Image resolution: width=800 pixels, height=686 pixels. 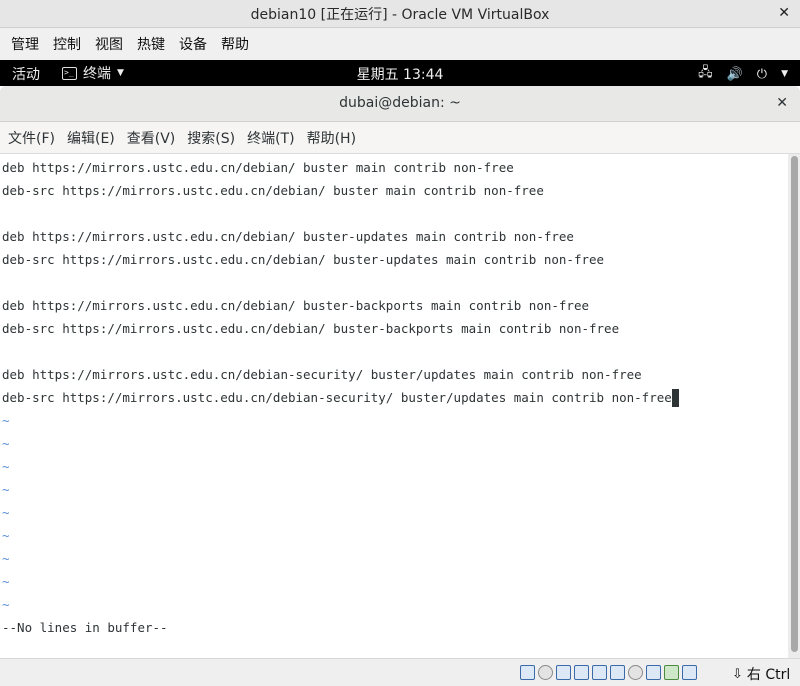 What do you see at coordinates (109, 44) in the screenshot?
I see `vbox-menu-view: 视图` at bounding box center [109, 44].